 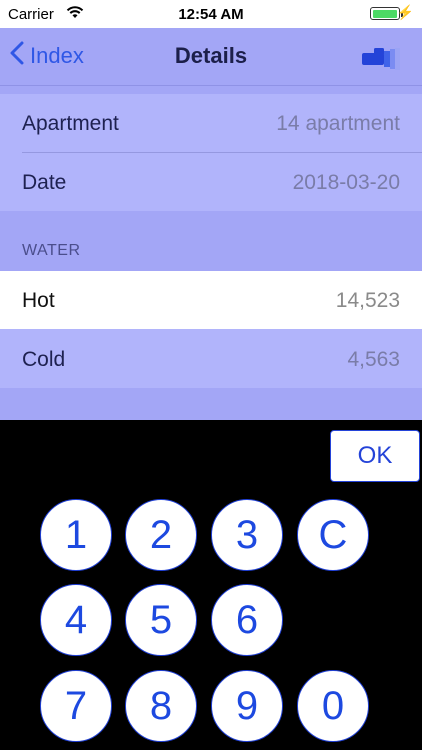 I want to click on key-0: 0, so click(x=333, y=706).